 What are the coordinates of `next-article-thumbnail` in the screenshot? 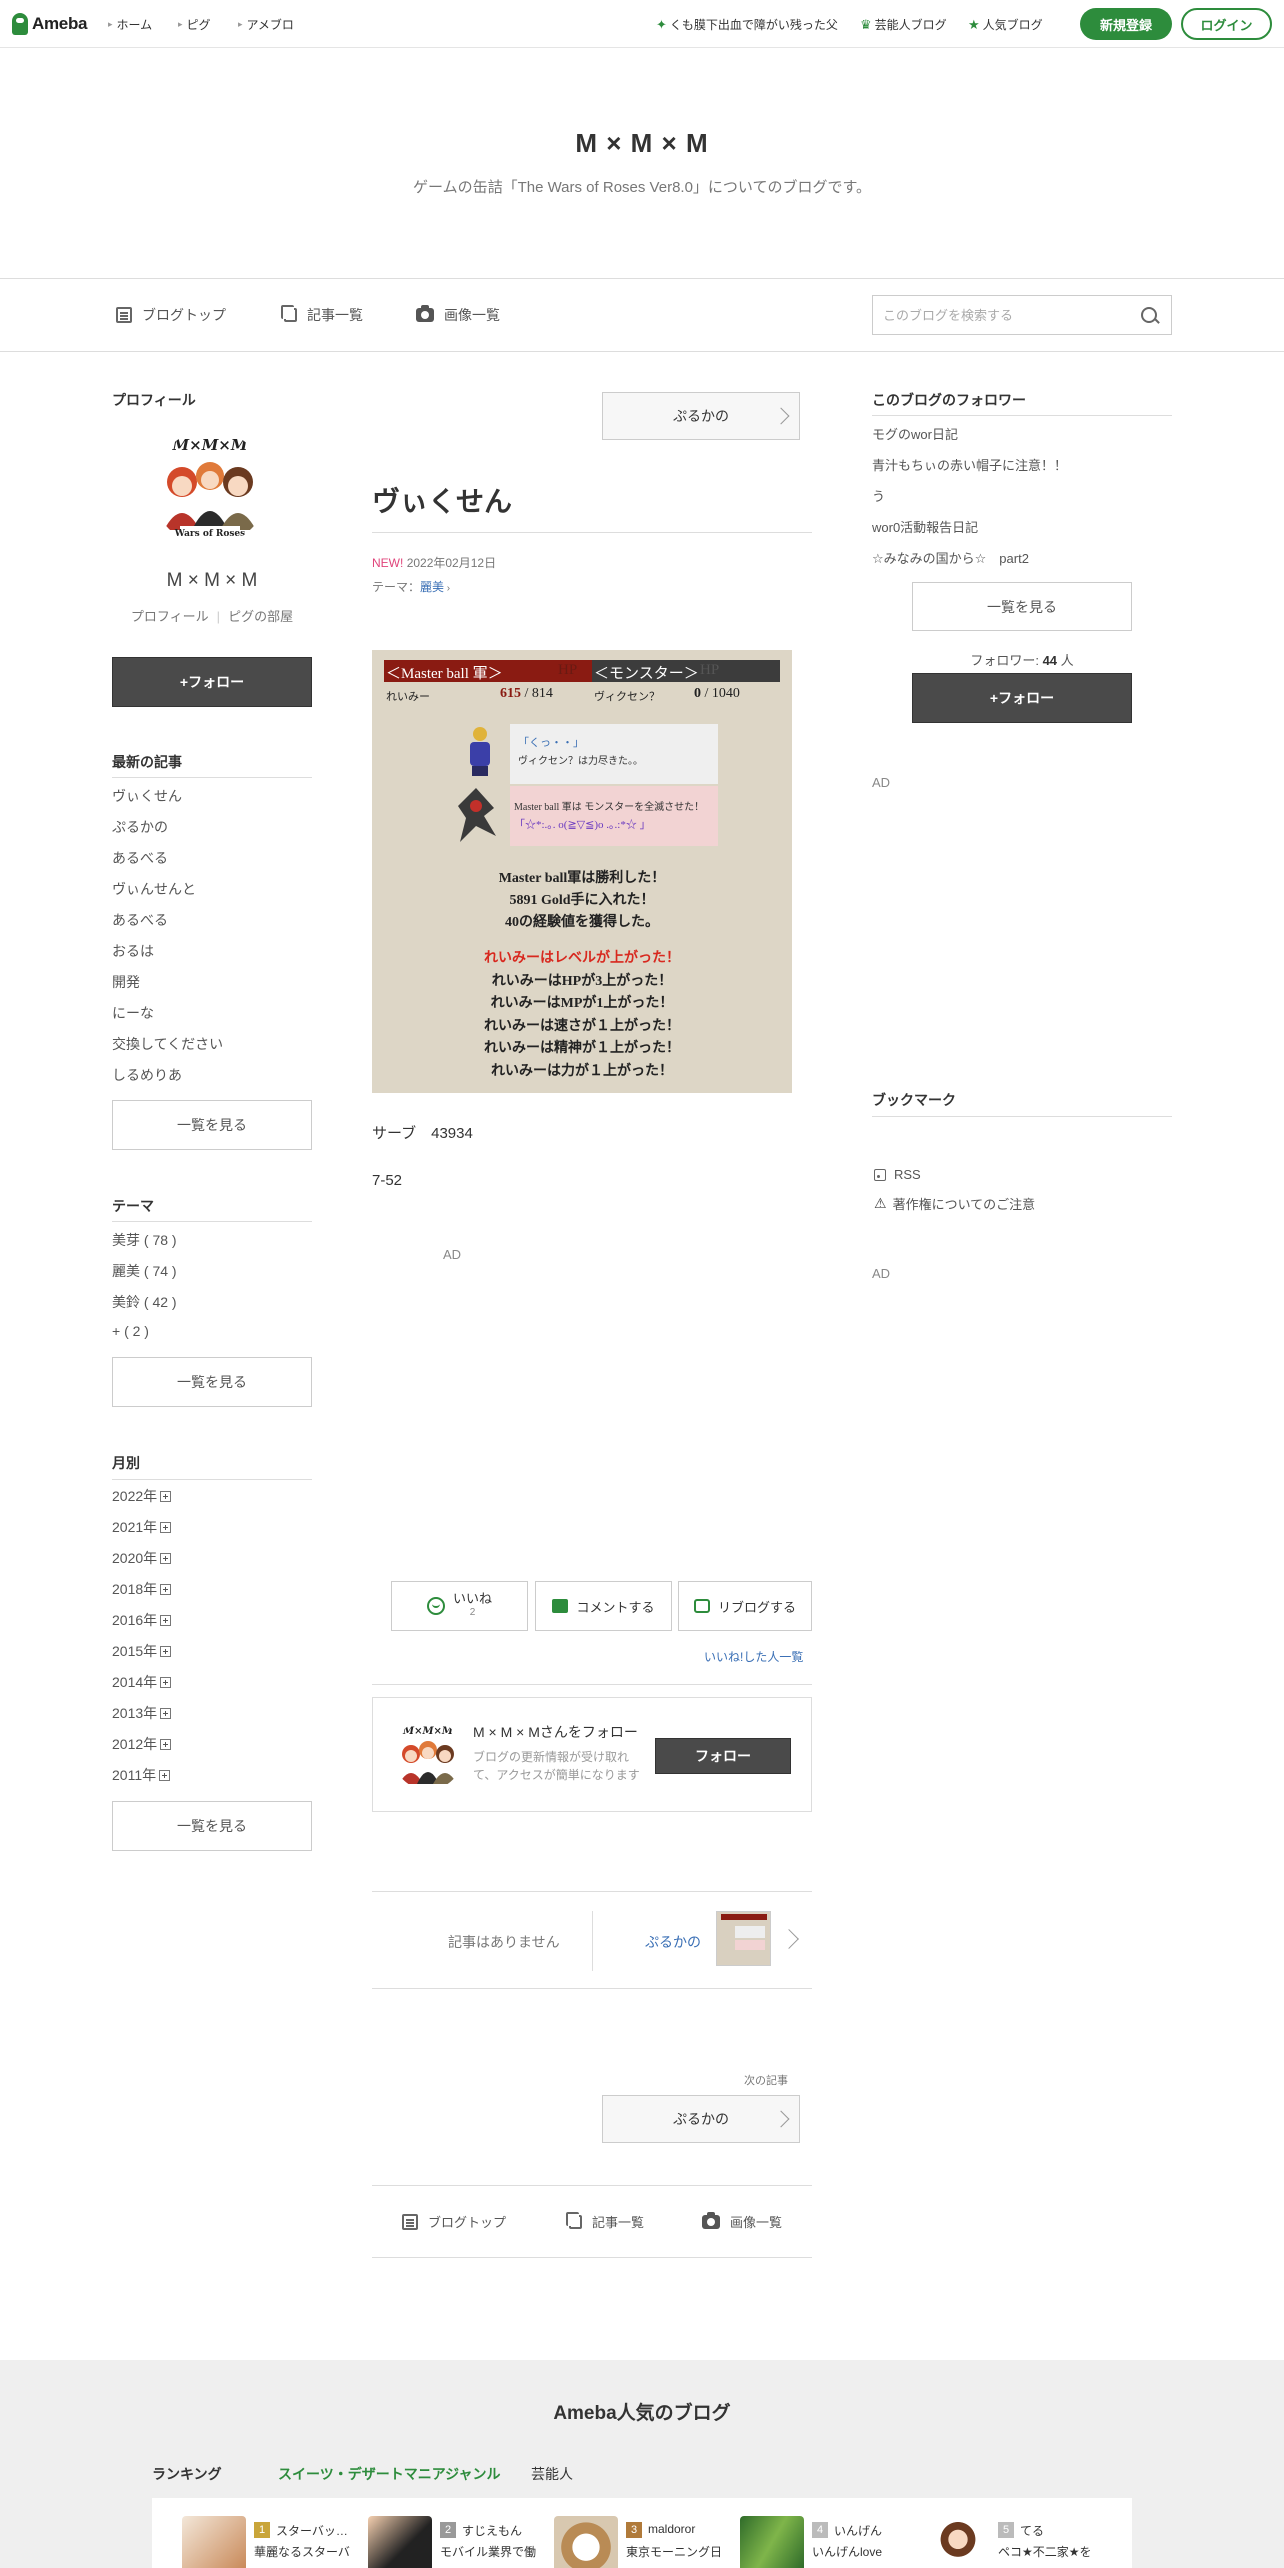 It's located at (743, 1938).